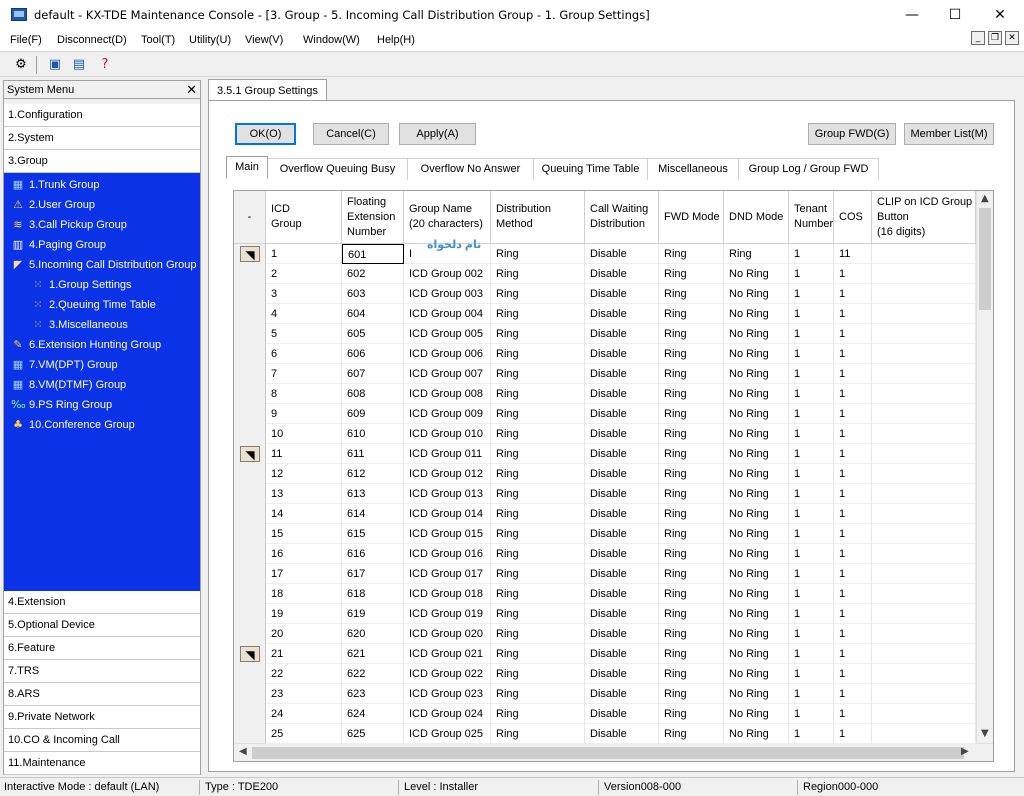  Describe the element at coordinates (373, 354) in the screenshot. I see `cell-floating-extension-number: 606` at that location.